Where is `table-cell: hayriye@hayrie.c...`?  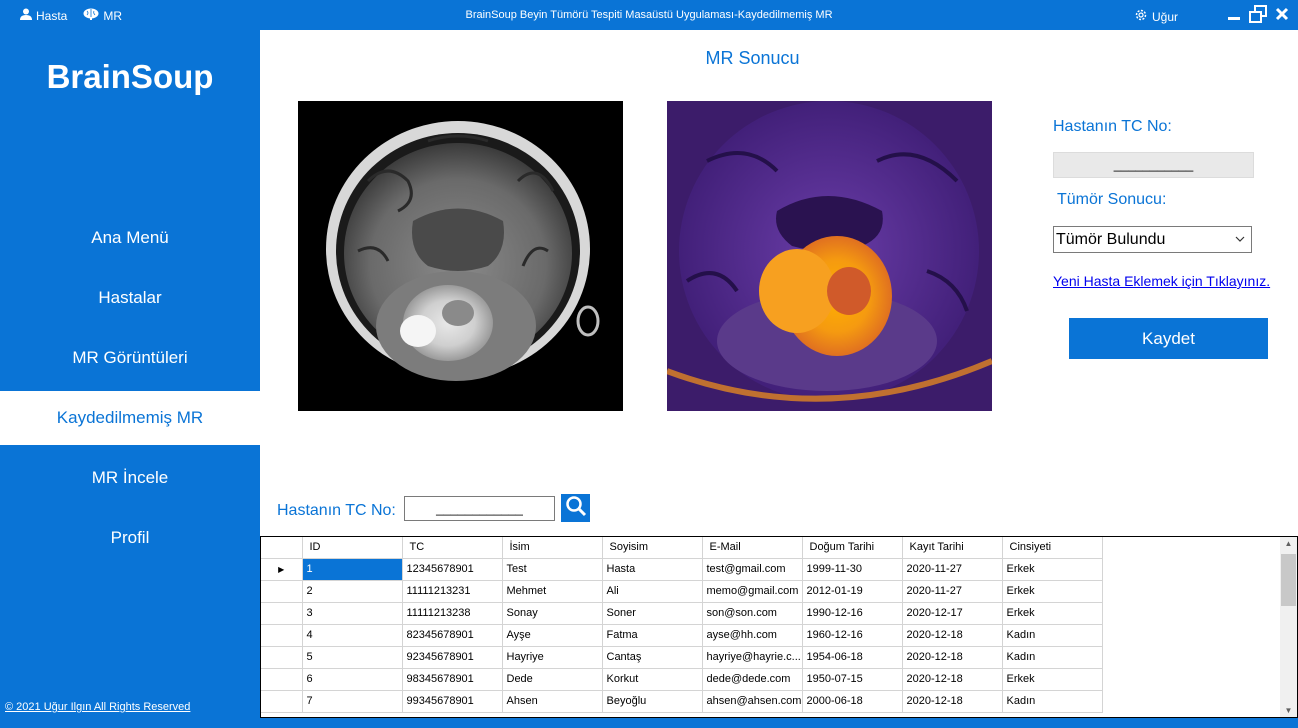
table-cell: hayriye@hayrie.c... is located at coordinates (752, 657).